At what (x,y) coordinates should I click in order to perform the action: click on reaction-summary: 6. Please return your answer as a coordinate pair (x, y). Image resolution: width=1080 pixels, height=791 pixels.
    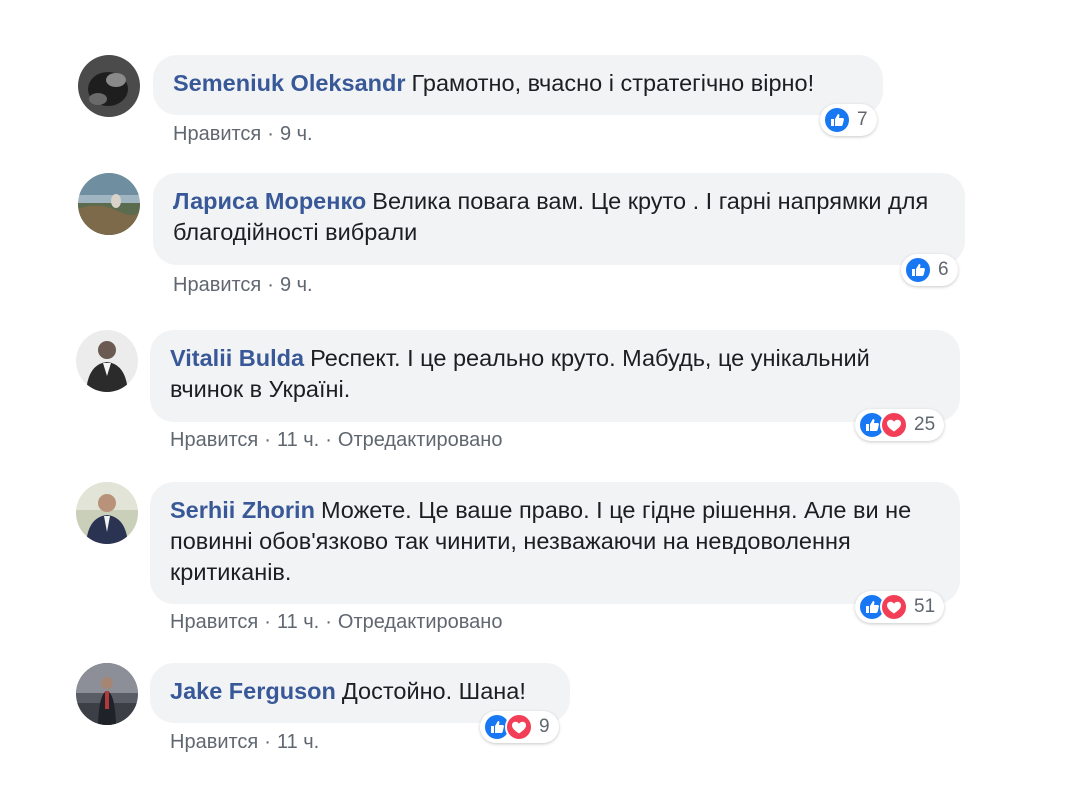
    Looking at the image, I should click on (929, 270).